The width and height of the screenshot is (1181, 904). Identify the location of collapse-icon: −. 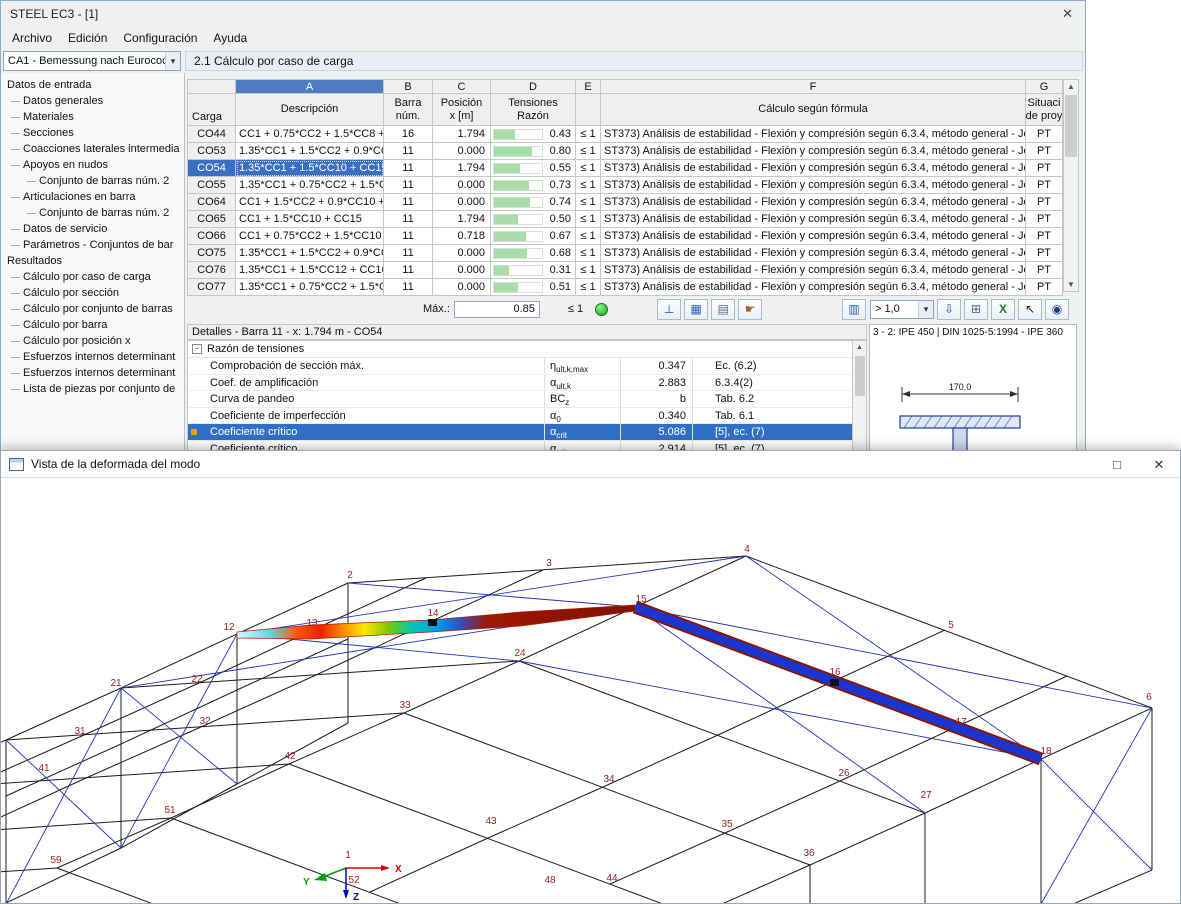
(197, 349).